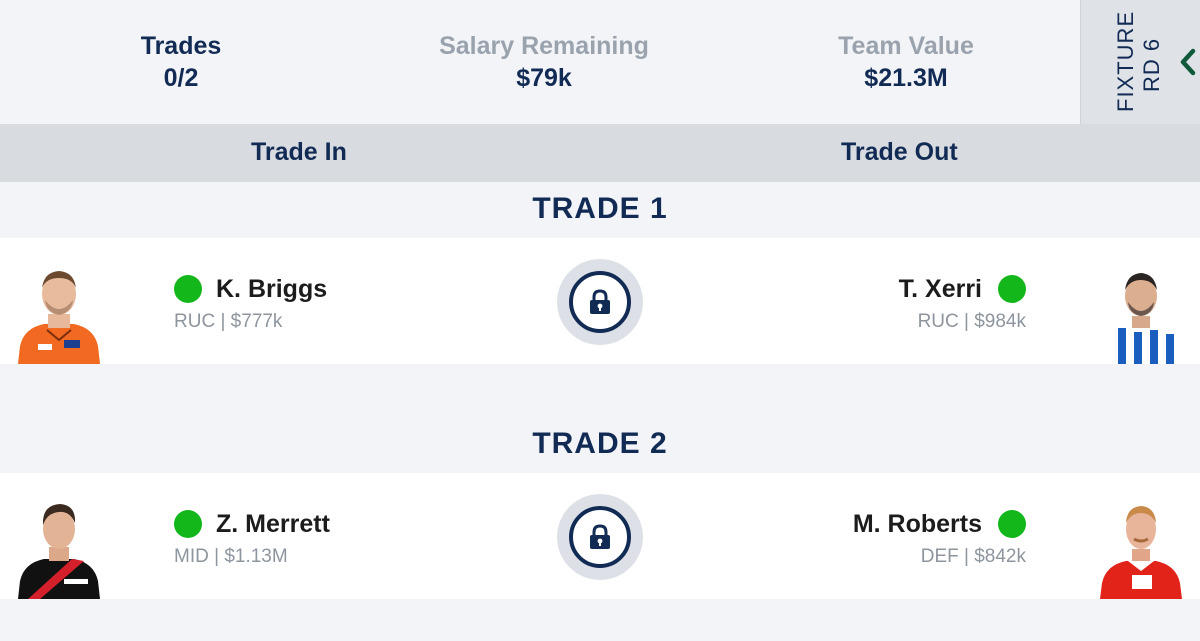 The height and width of the screenshot is (641, 1200). What do you see at coordinates (1141, 547) in the screenshot?
I see `player-avatar-roberts` at bounding box center [1141, 547].